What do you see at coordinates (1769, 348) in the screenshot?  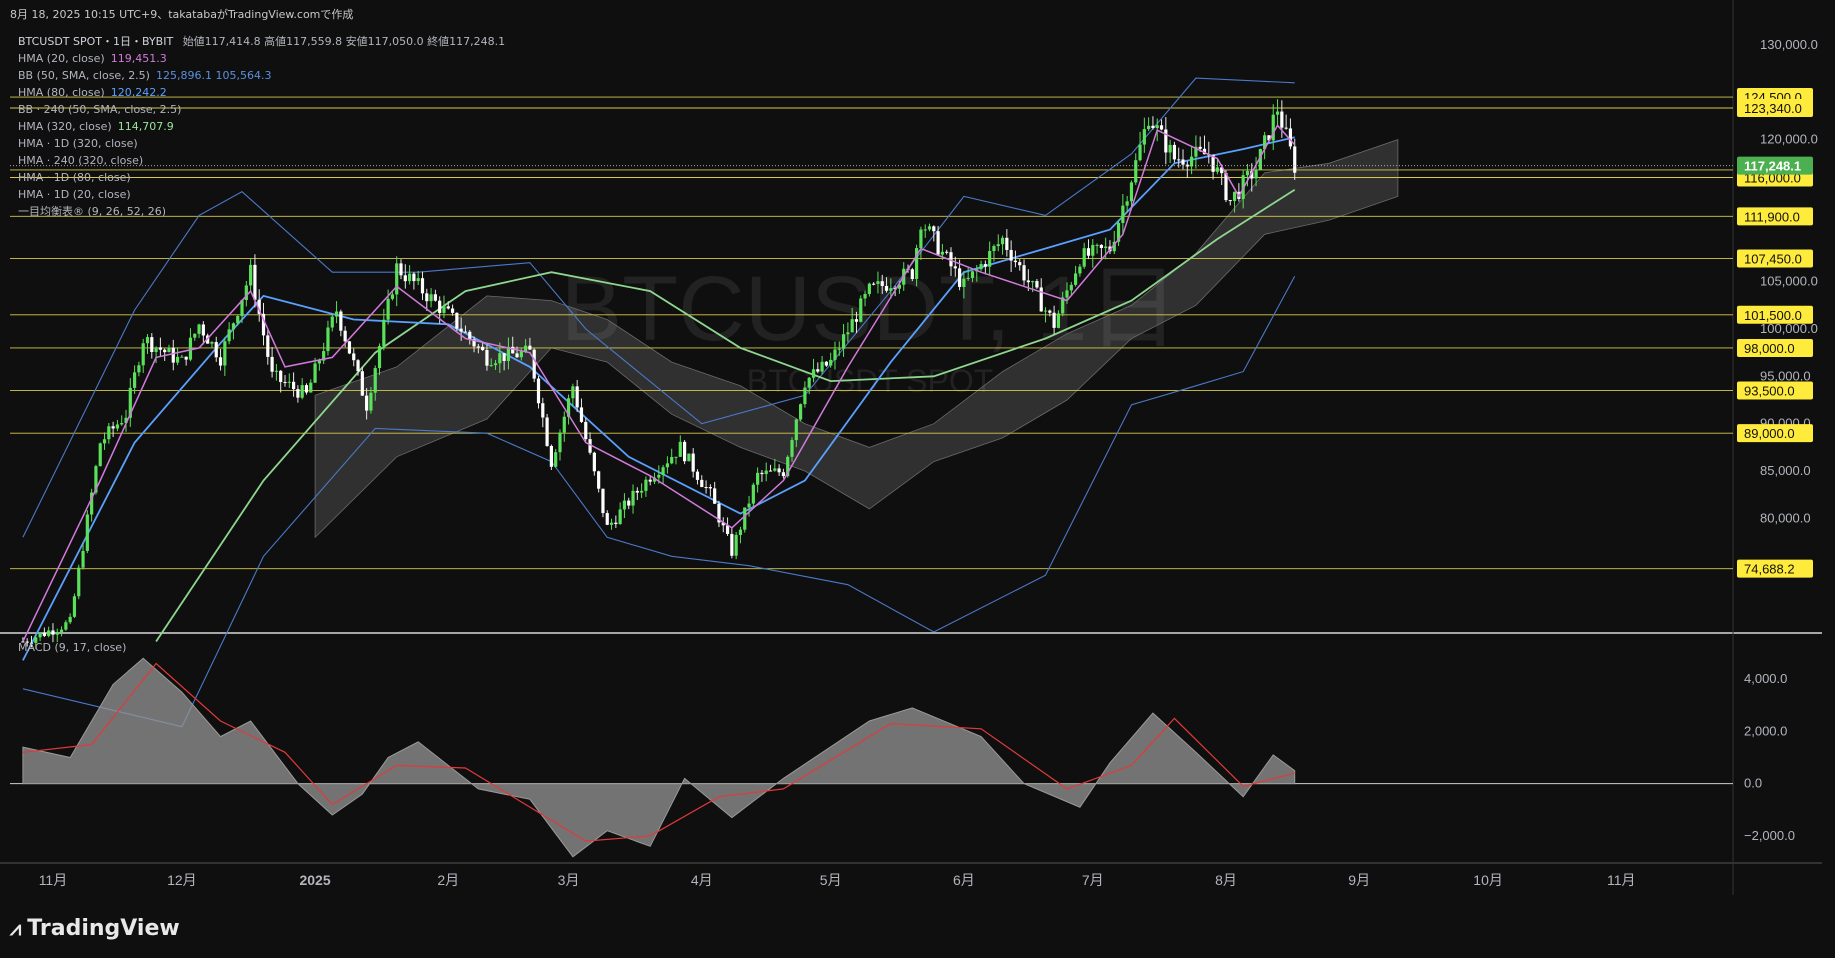 I see `level-label-text: 98,000.0` at bounding box center [1769, 348].